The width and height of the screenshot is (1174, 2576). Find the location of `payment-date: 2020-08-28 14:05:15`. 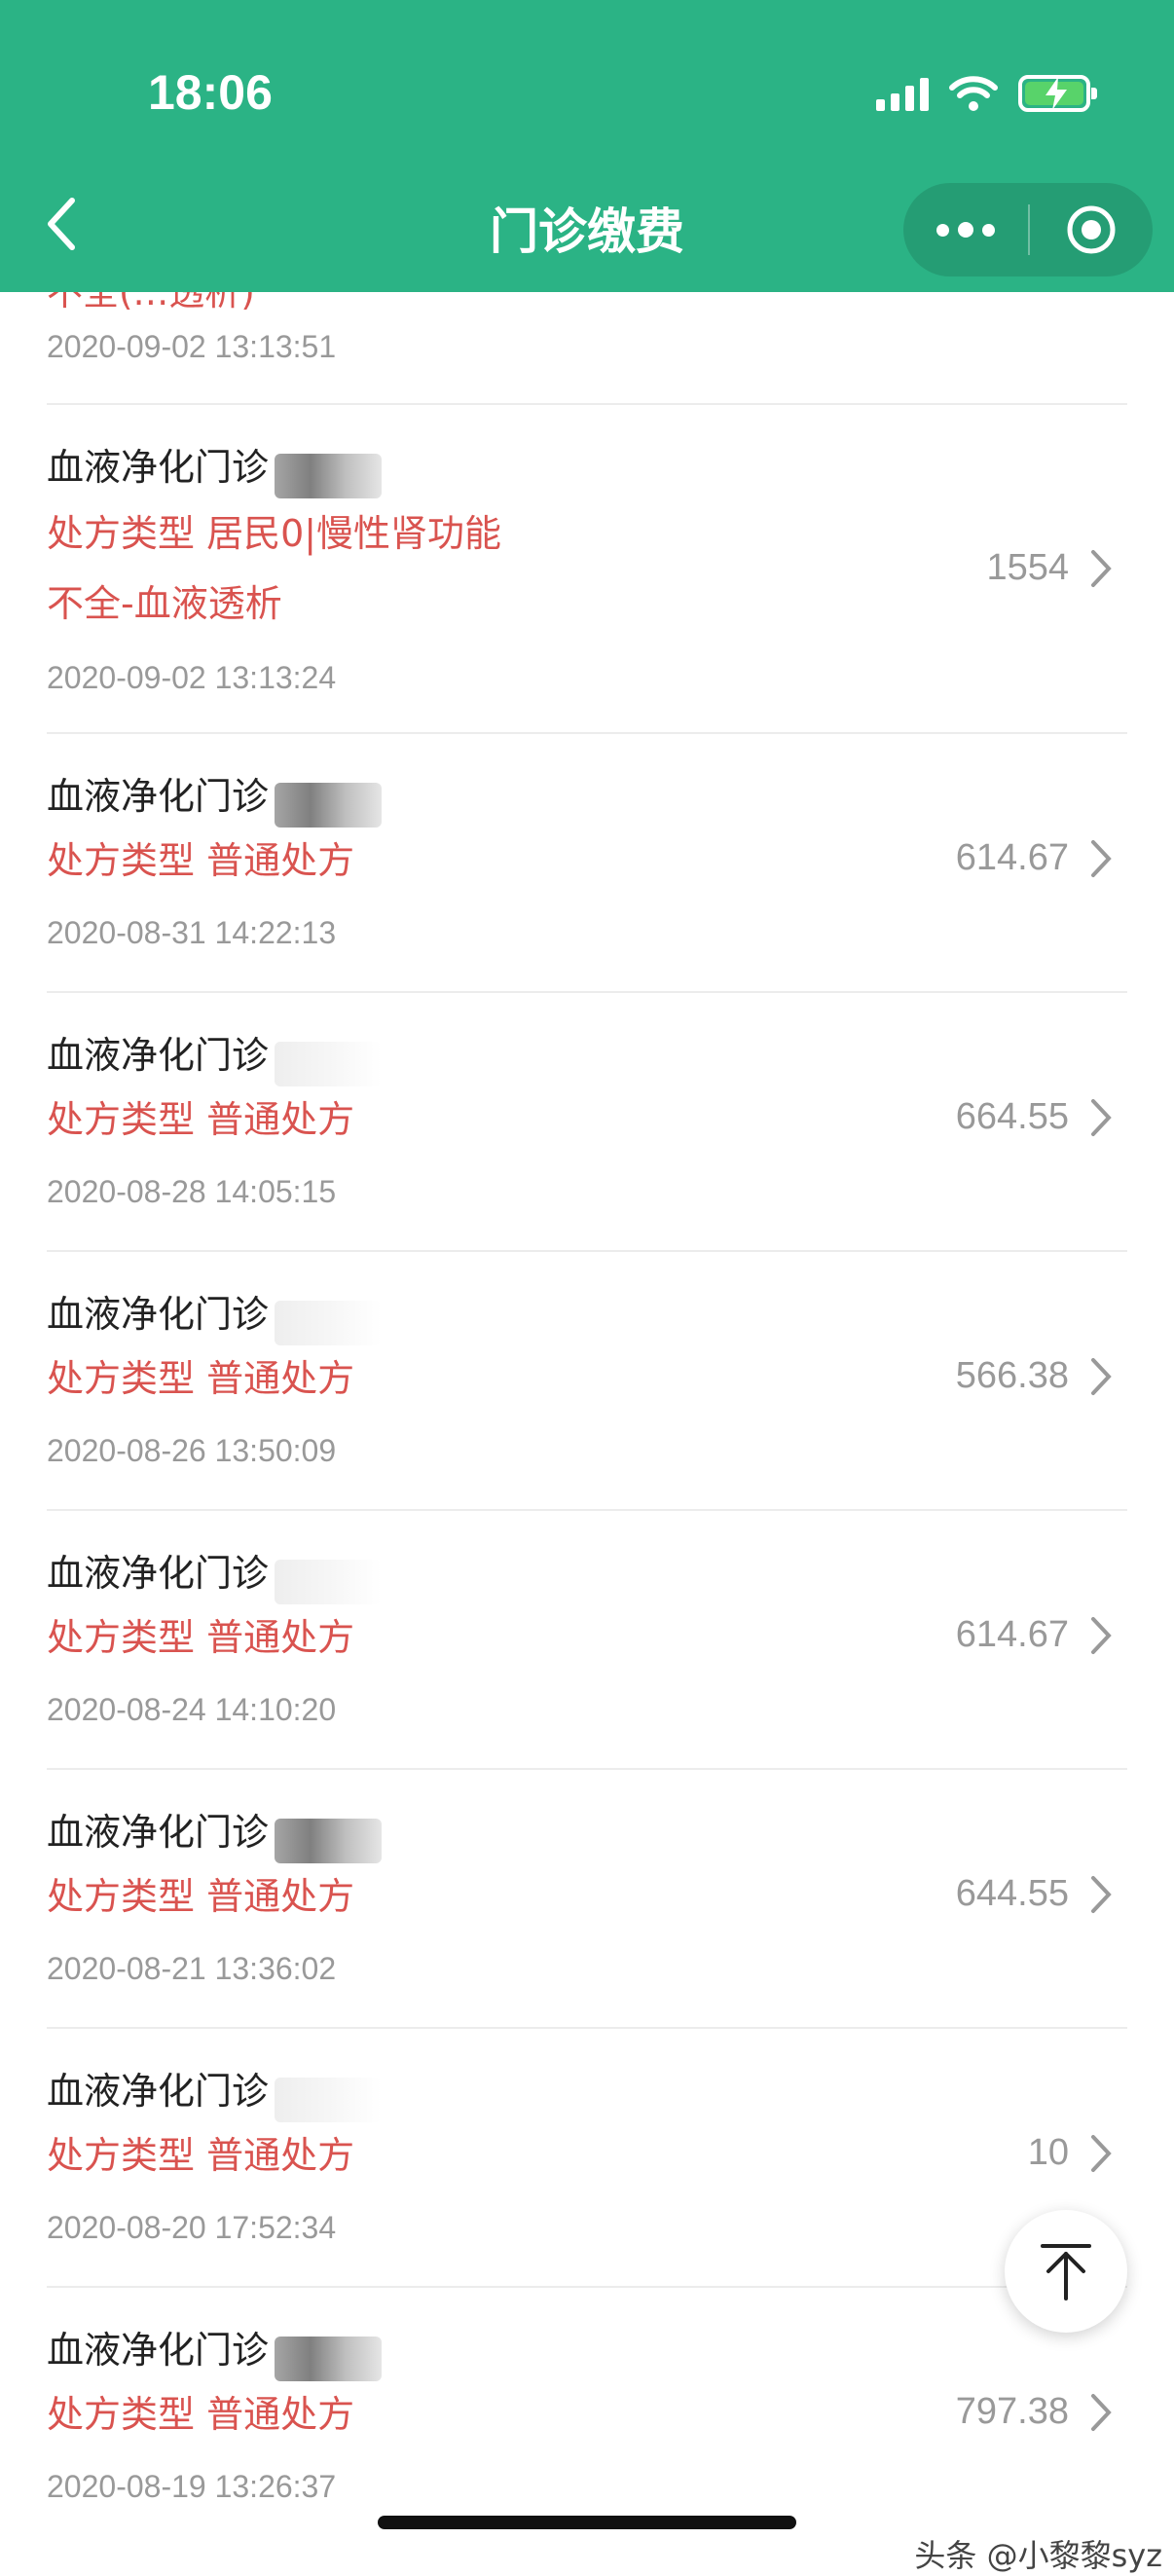

payment-date: 2020-08-28 14:05:15 is located at coordinates (192, 1191).